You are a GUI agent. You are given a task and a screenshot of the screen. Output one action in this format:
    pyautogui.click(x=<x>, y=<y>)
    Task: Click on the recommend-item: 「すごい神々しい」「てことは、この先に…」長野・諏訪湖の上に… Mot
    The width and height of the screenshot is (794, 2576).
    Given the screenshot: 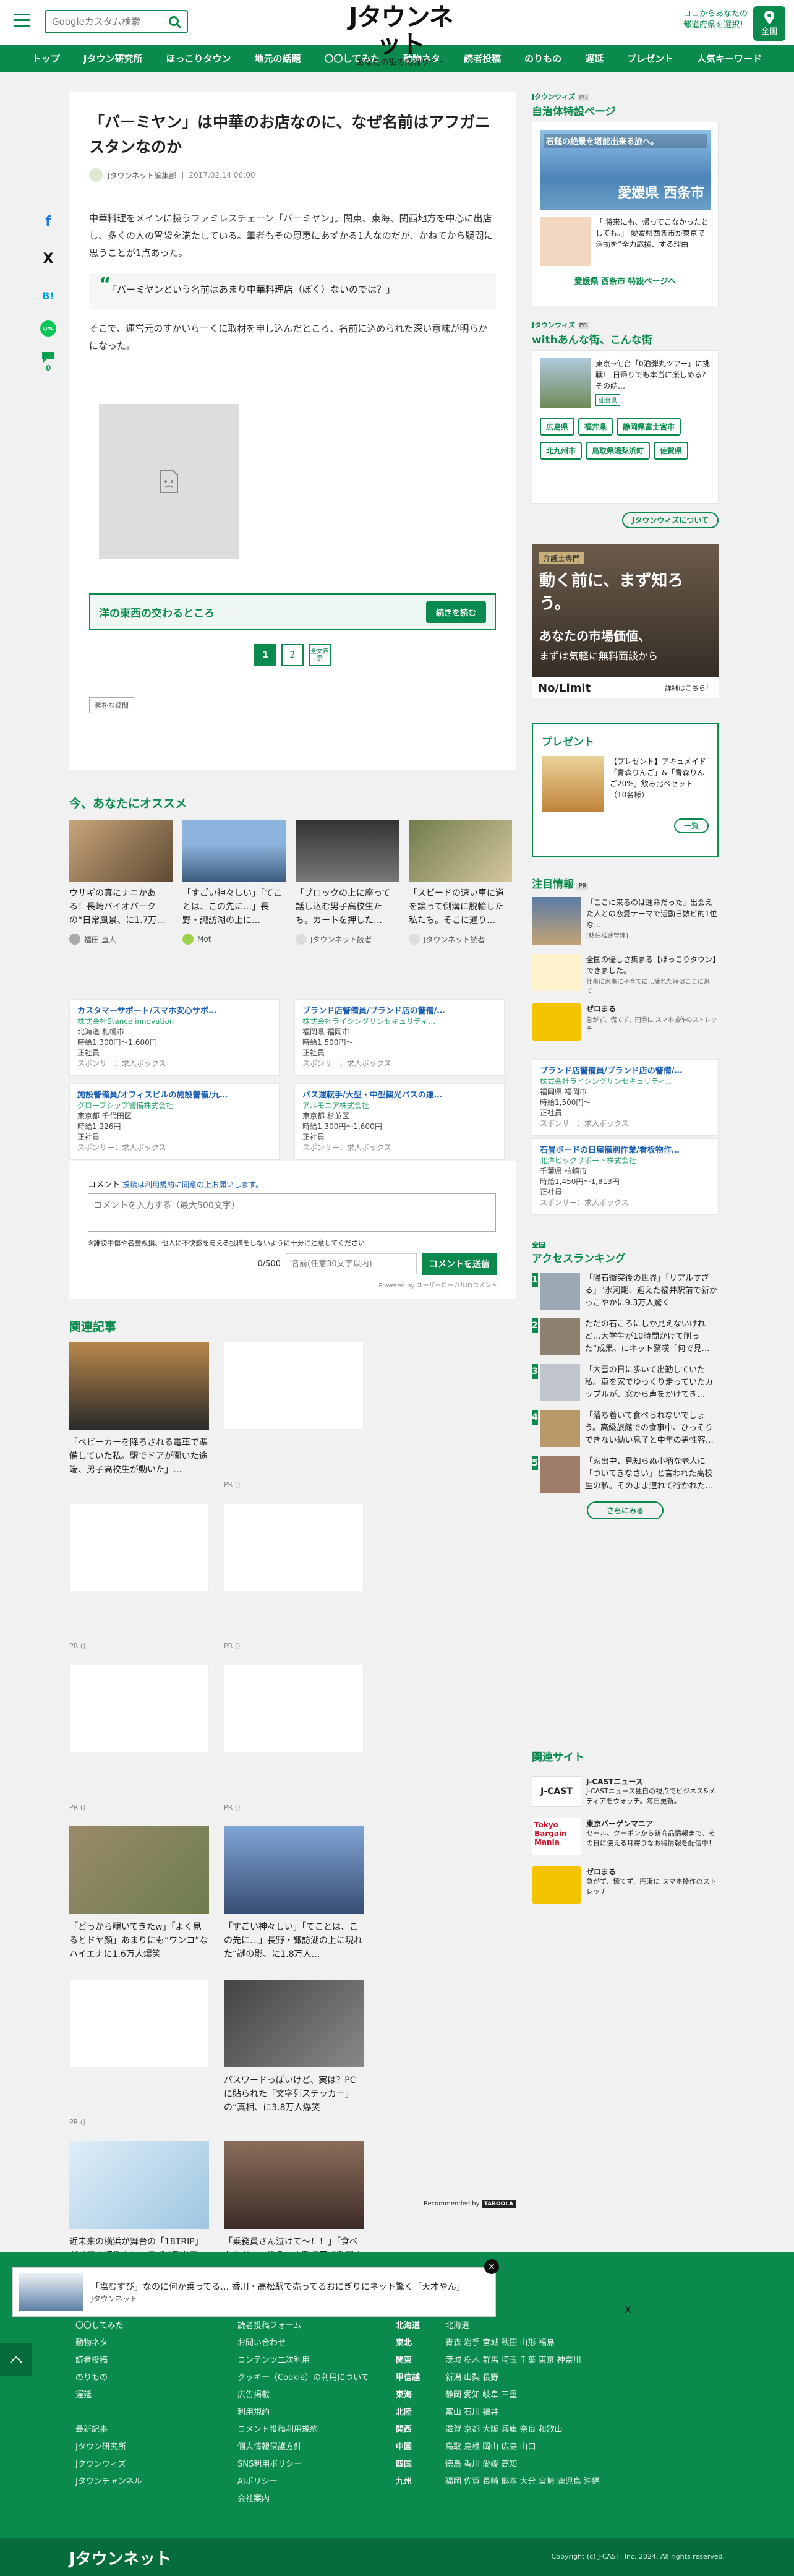 What is the action you would take?
    pyautogui.click(x=234, y=882)
    